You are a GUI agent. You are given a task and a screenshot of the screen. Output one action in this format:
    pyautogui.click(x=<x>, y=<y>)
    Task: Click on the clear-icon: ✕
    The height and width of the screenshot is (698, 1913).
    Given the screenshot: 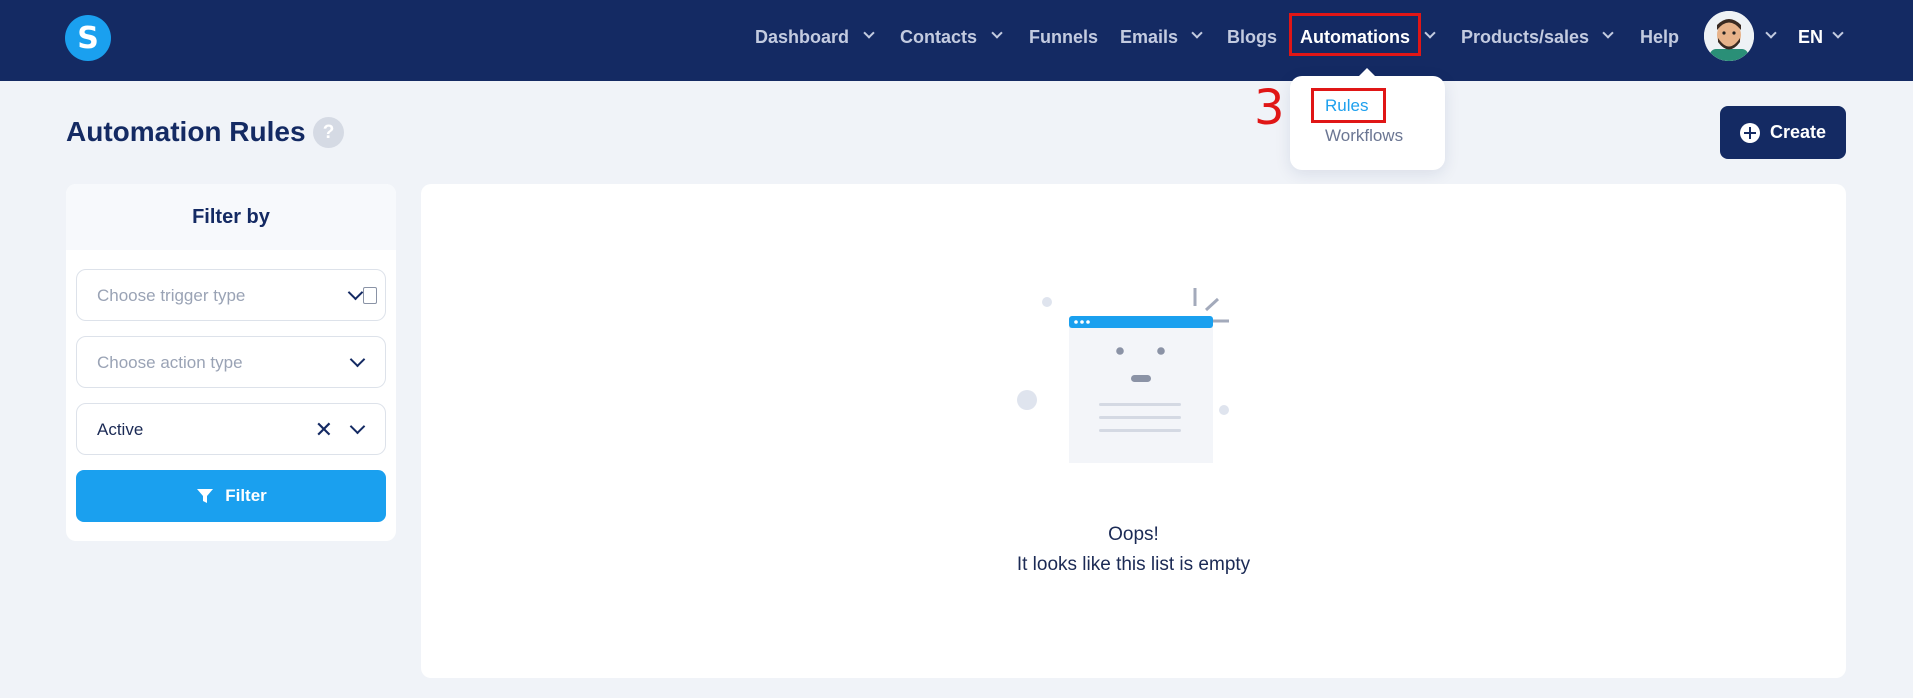 What is the action you would take?
    pyautogui.click(x=324, y=430)
    